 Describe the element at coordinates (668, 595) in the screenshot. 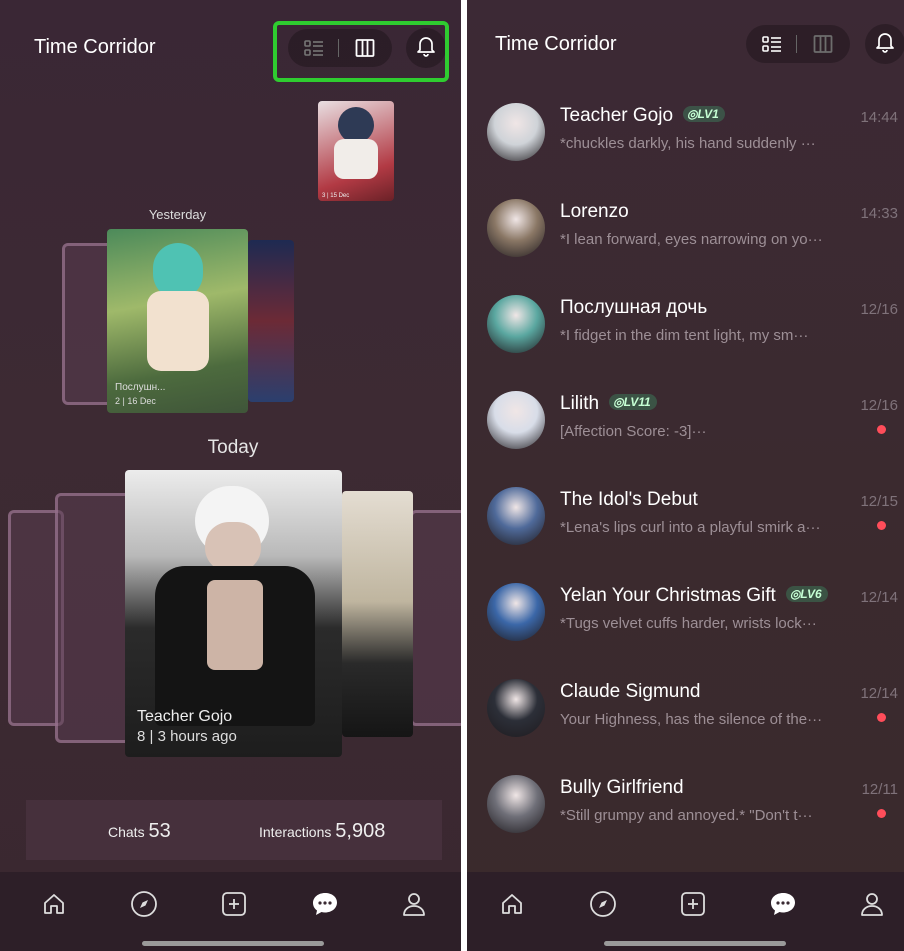

I see `chat-name-text: Yelan Your Christmas Gift` at that location.